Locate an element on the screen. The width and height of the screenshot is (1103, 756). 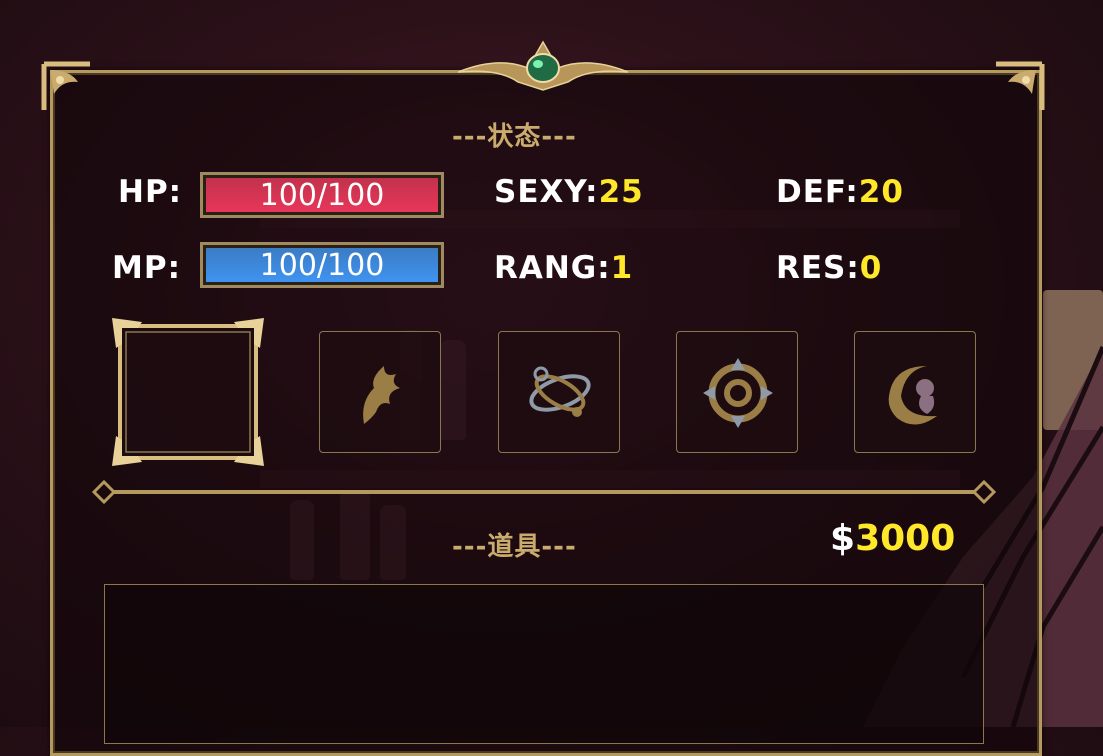
mp-bar: 100/100 is located at coordinates (322, 265).